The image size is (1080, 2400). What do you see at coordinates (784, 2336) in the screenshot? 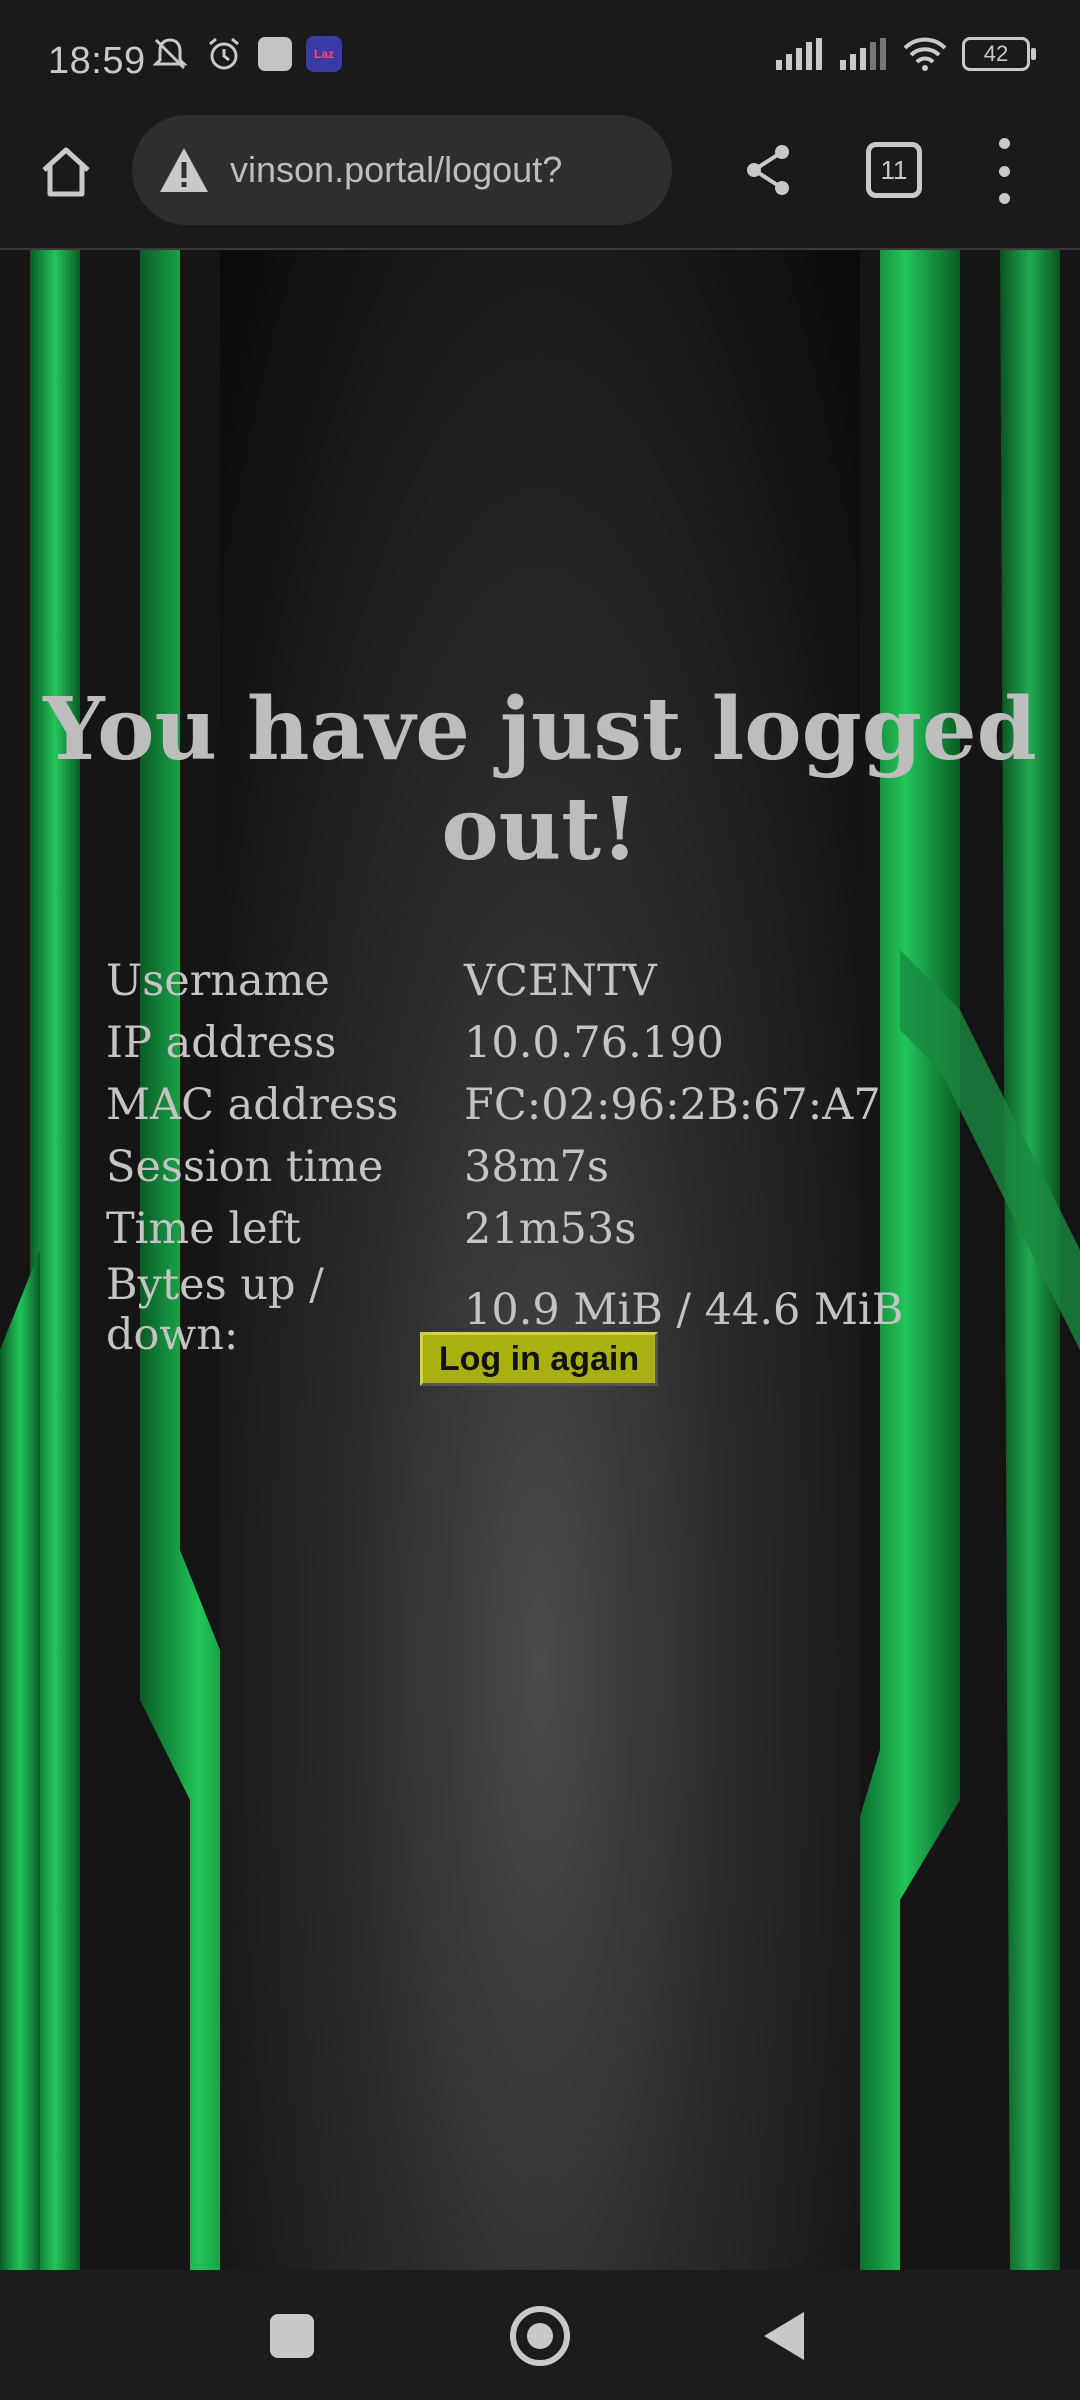
I see `back-icon` at bounding box center [784, 2336].